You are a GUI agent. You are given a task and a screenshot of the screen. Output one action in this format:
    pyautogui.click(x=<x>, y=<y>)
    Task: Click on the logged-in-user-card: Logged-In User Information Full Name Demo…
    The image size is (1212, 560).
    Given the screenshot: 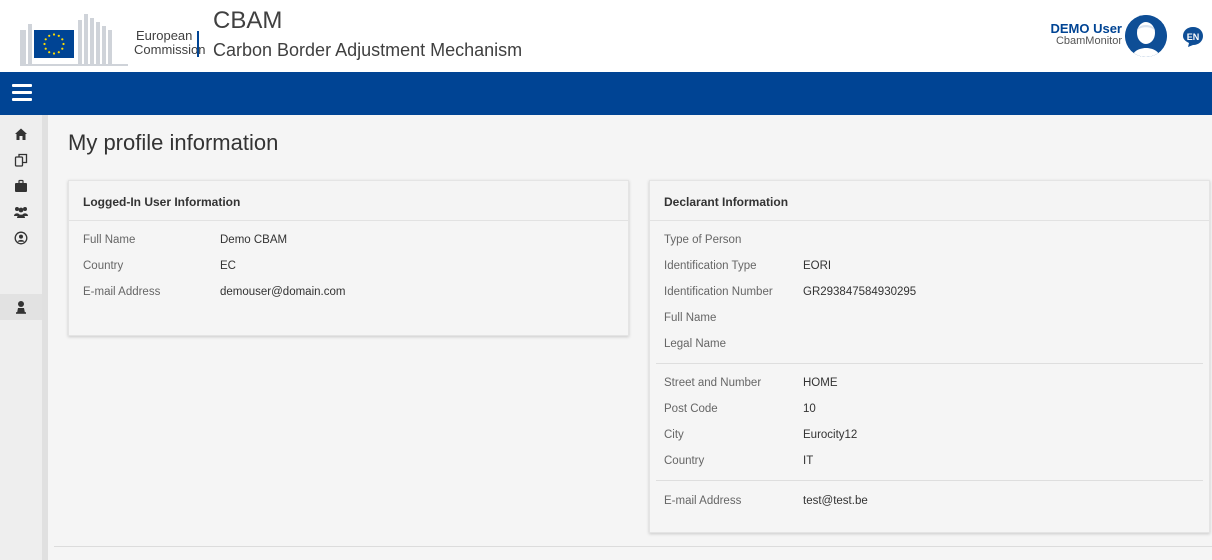 What is the action you would take?
    pyautogui.click(x=348, y=258)
    